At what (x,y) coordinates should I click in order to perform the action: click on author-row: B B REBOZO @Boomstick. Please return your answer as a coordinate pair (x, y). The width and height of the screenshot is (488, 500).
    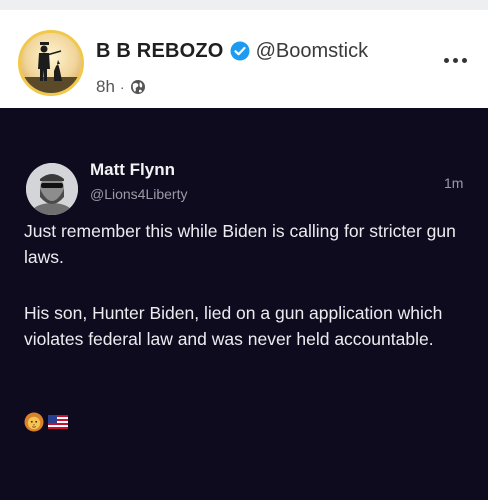
    Looking at the image, I should click on (232, 51).